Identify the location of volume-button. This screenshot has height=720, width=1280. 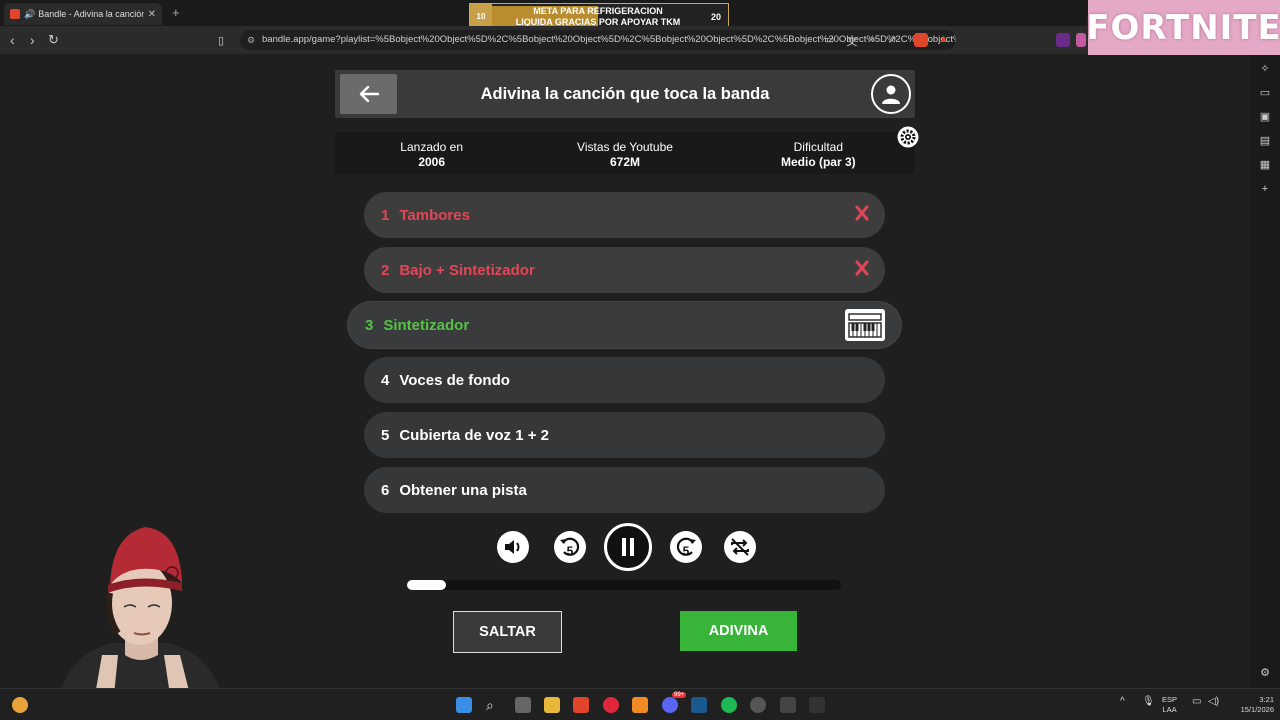
(513, 547).